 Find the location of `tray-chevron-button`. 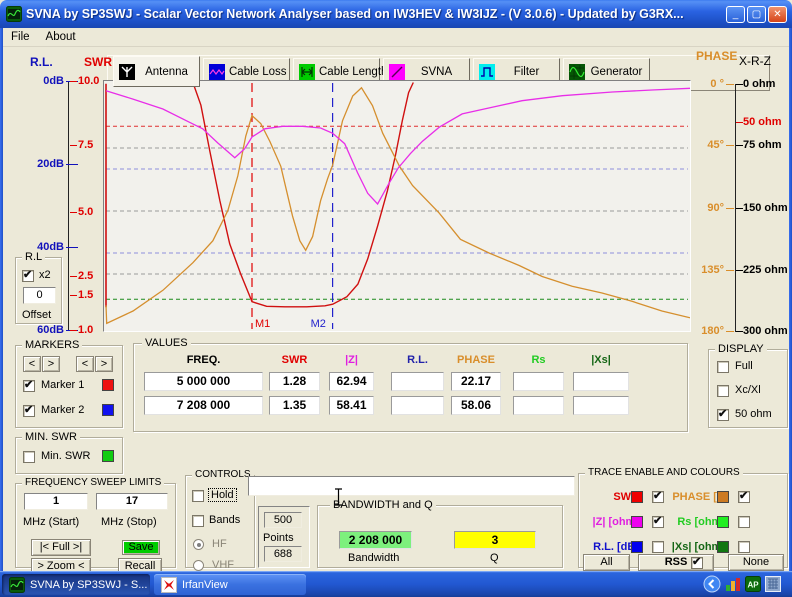

tray-chevron-button is located at coordinates (712, 584).